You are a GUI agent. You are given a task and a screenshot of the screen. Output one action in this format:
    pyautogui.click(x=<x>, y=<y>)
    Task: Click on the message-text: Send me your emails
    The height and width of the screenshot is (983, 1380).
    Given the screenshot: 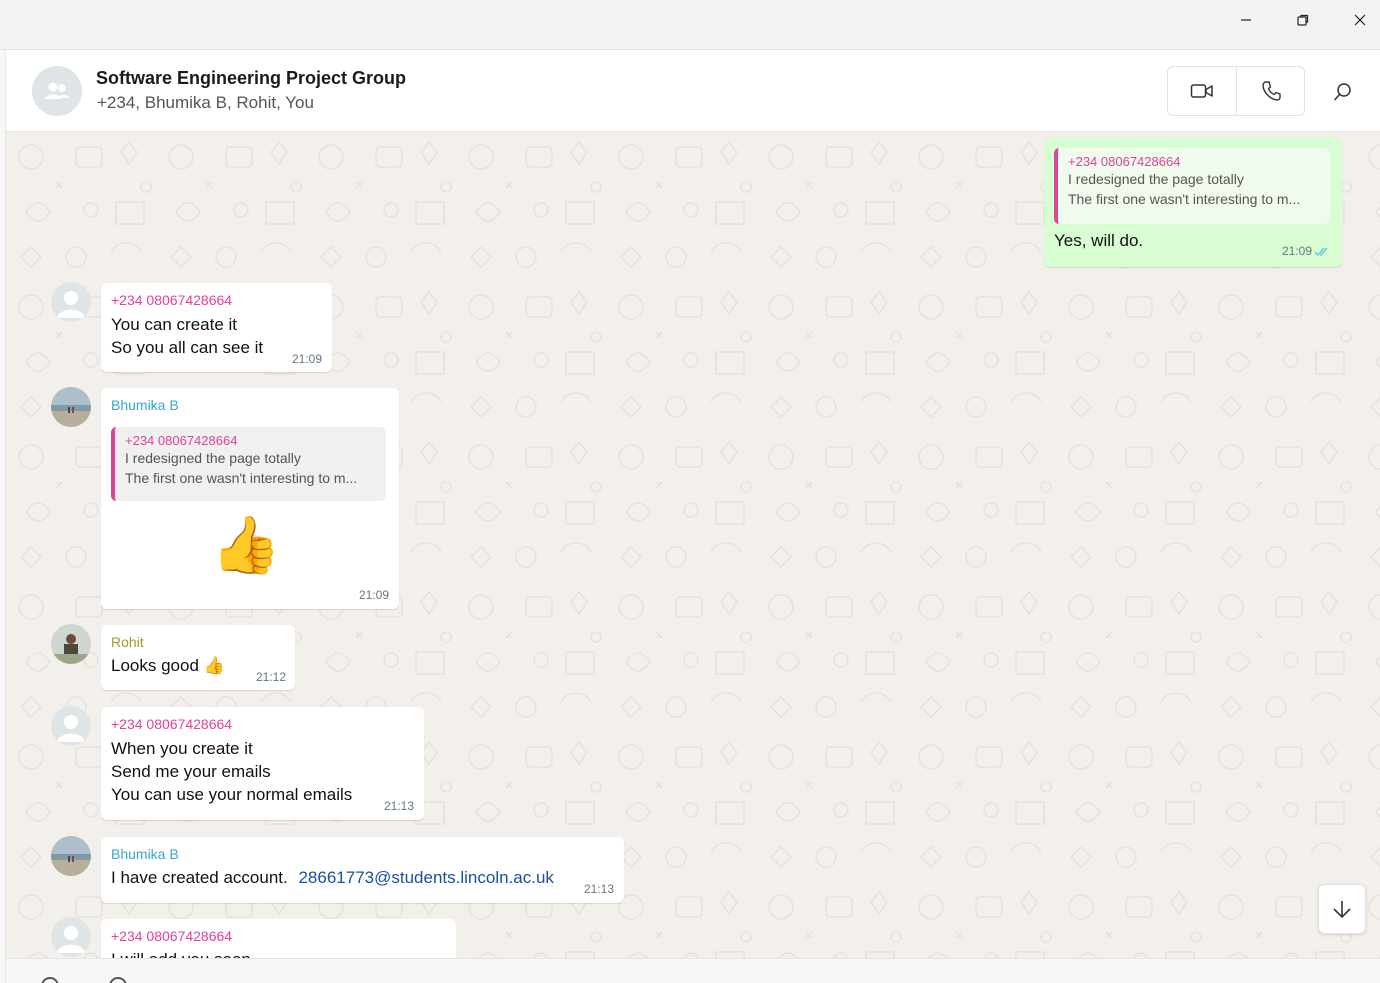 What is the action you would take?
    pyautogui.click(x=191, y=771)
    